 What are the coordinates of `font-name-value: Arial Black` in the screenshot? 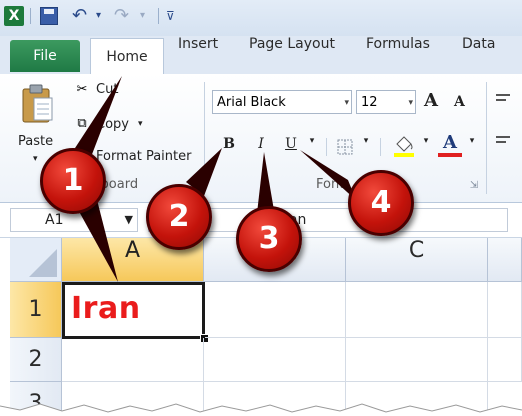 It's located at (251, 102).